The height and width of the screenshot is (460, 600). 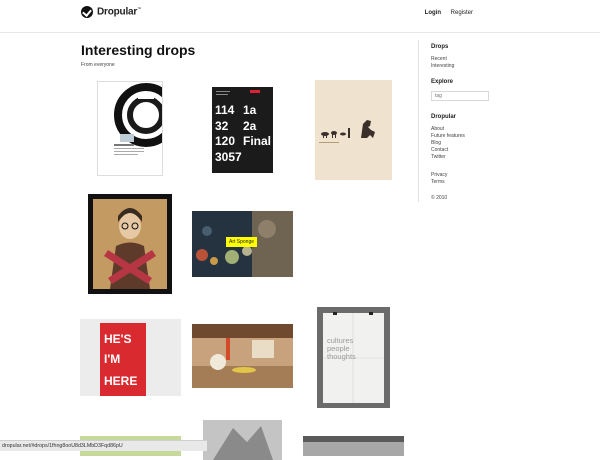 I want to click on poster-image: 114 1a 32 2a 120 Final 3057, so click(x=242, y=130).